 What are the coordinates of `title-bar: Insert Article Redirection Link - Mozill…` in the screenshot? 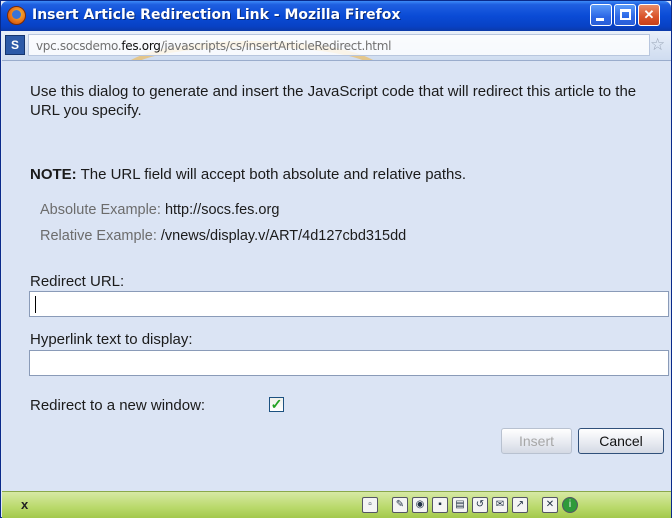 It's located at (336, 16).